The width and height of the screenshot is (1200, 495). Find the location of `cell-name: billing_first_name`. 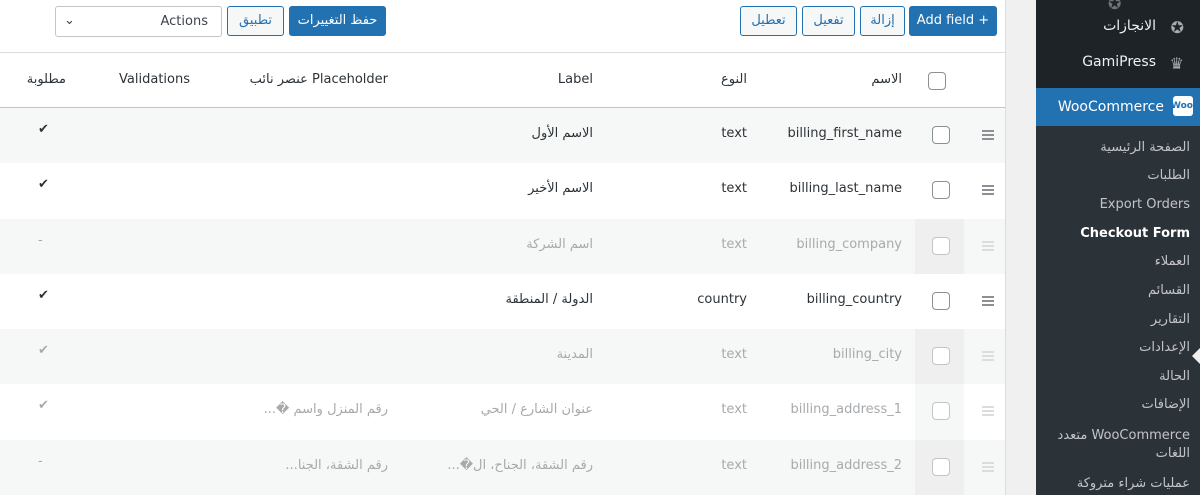

cell-name: billing_first_name is located at coordinates (844, 133).